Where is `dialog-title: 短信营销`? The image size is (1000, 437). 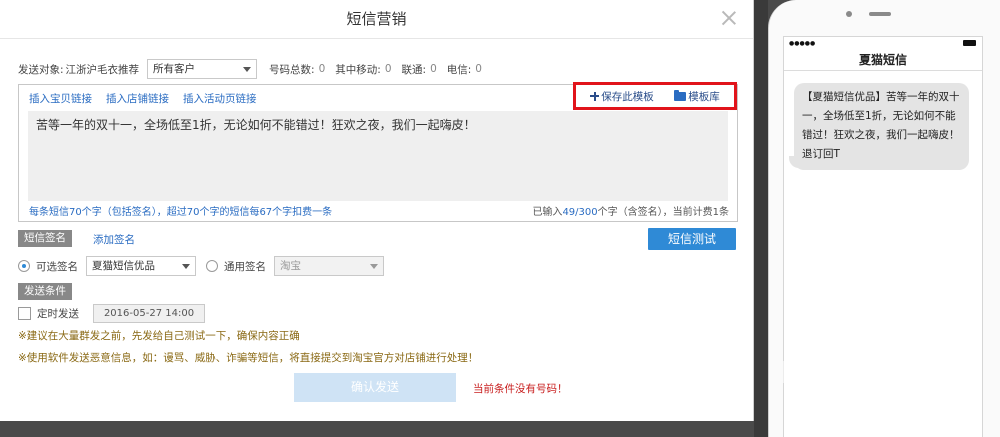 dialog-title: 短信营销 is located at coordinates (376, 19).